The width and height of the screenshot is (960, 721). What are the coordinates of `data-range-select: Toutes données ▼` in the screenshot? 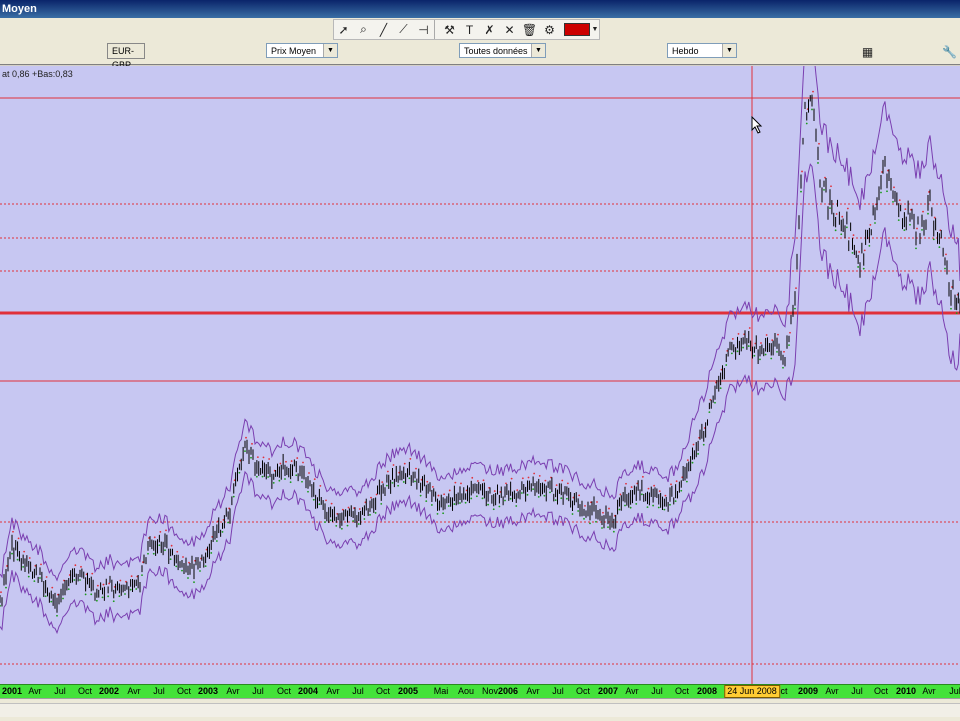 It's located at (502, 50).